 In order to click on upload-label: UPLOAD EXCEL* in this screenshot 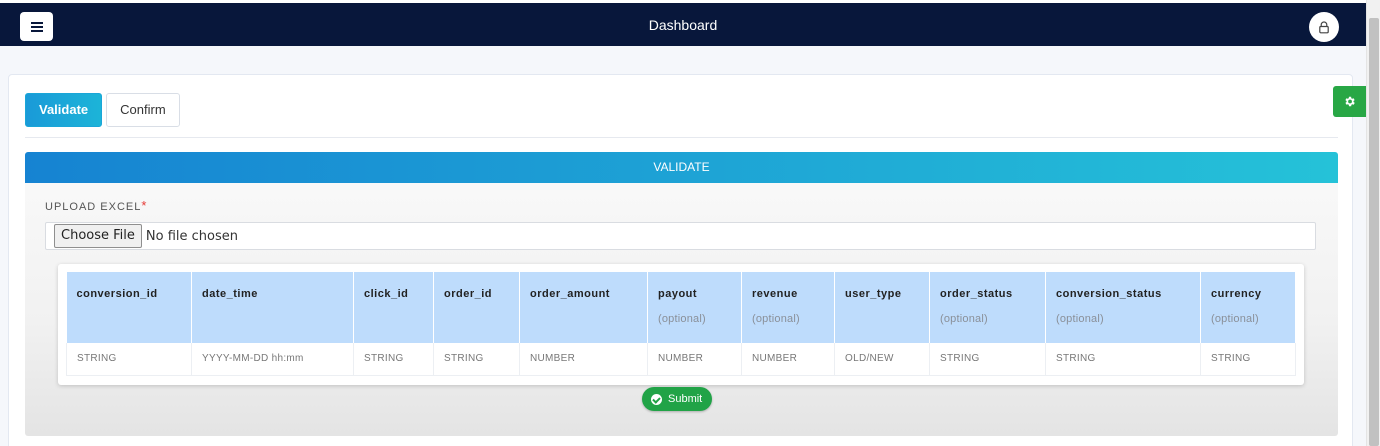, I will do `click(96, 205)`.